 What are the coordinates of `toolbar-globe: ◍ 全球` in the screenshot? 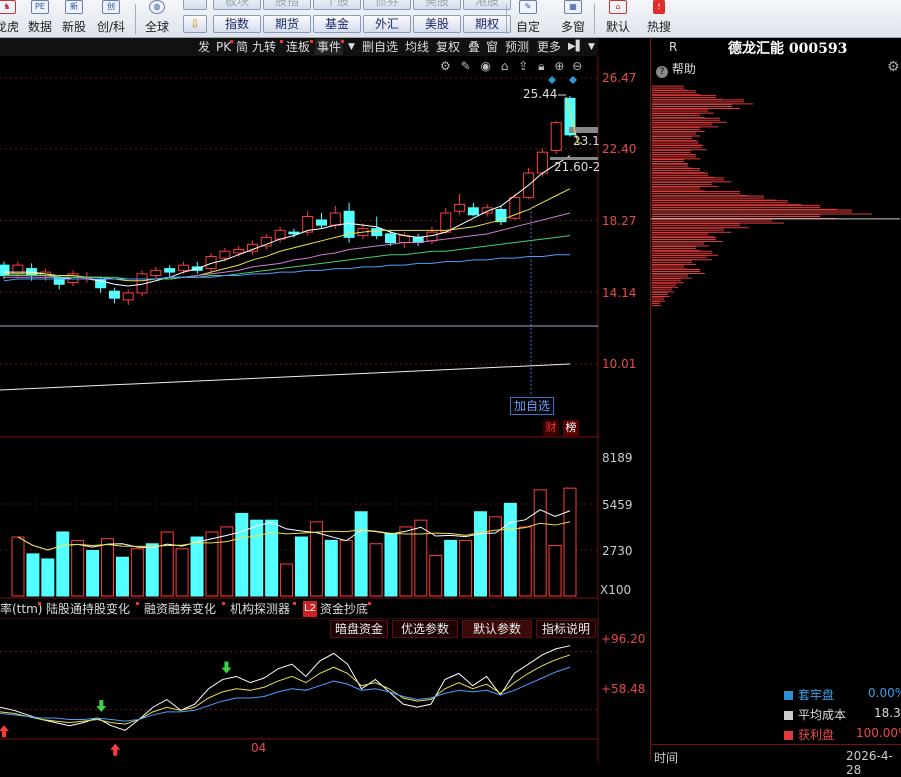 It's located at (157, 19).